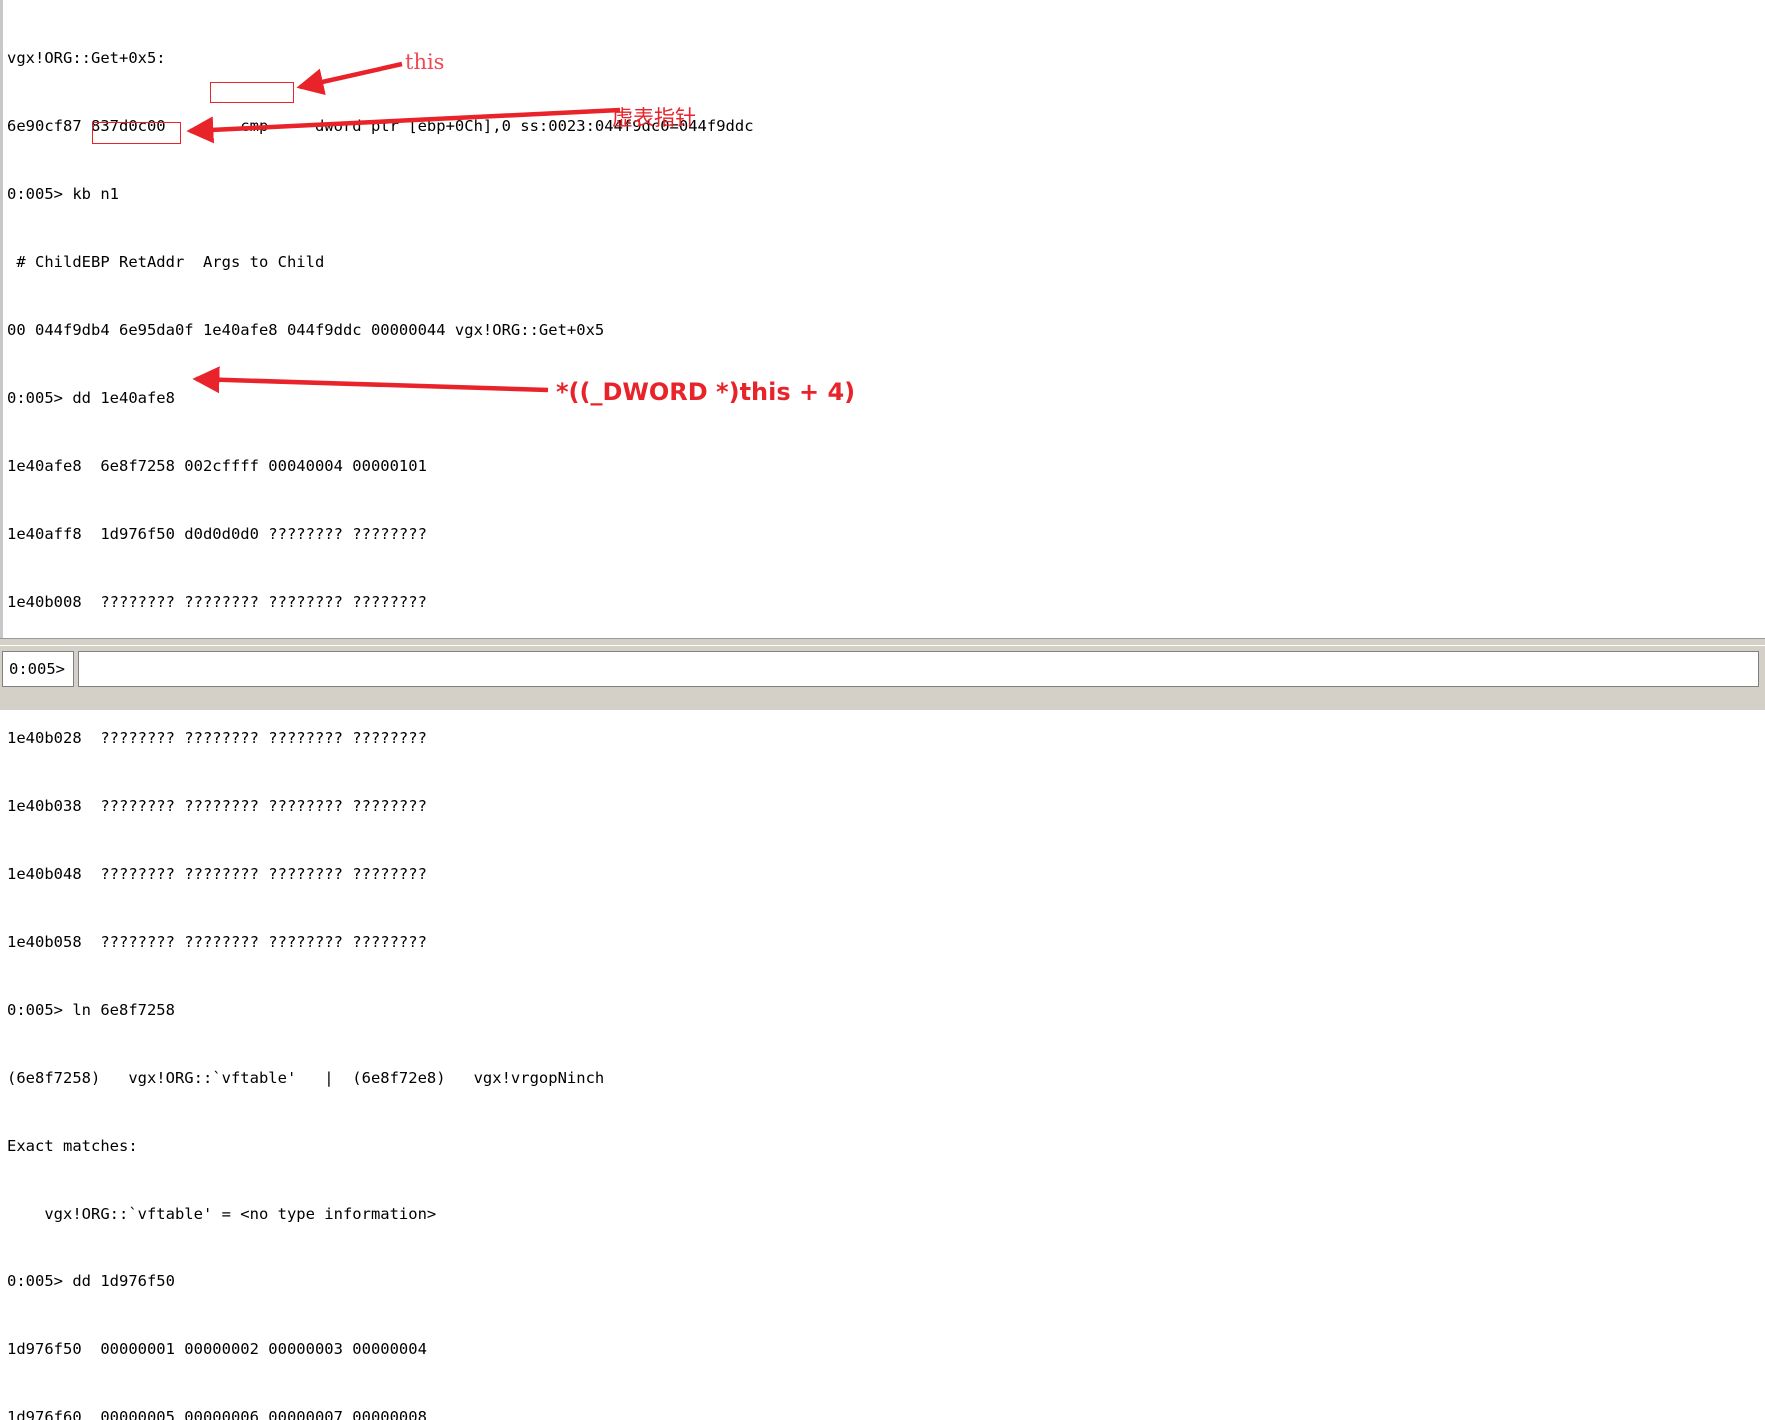  What do you see at coordinates (166, 262) in the screenshot?
I see `console-line: # ChildEBP RetAddr Args to Child` at bounding box center [166, 262].